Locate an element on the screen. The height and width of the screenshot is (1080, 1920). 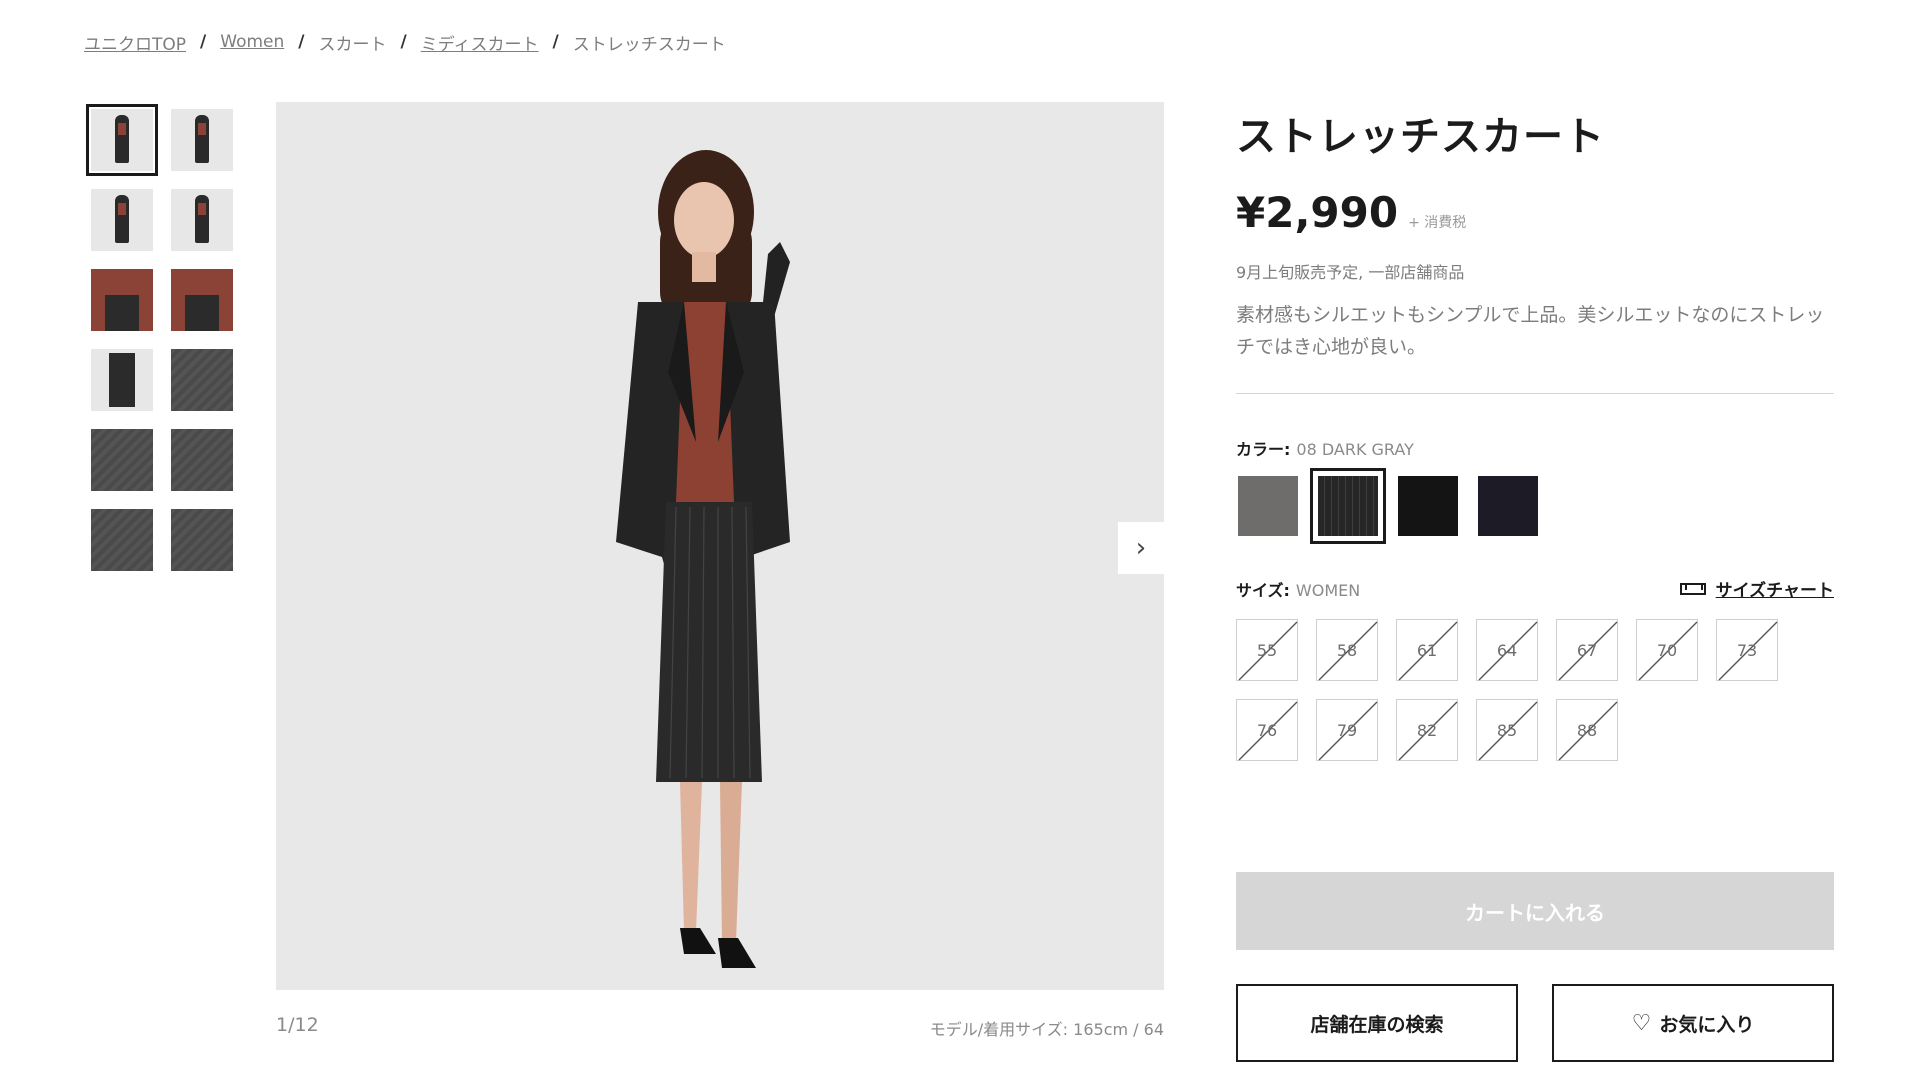
next-image-button: › is located at coordinates (1141, 548).